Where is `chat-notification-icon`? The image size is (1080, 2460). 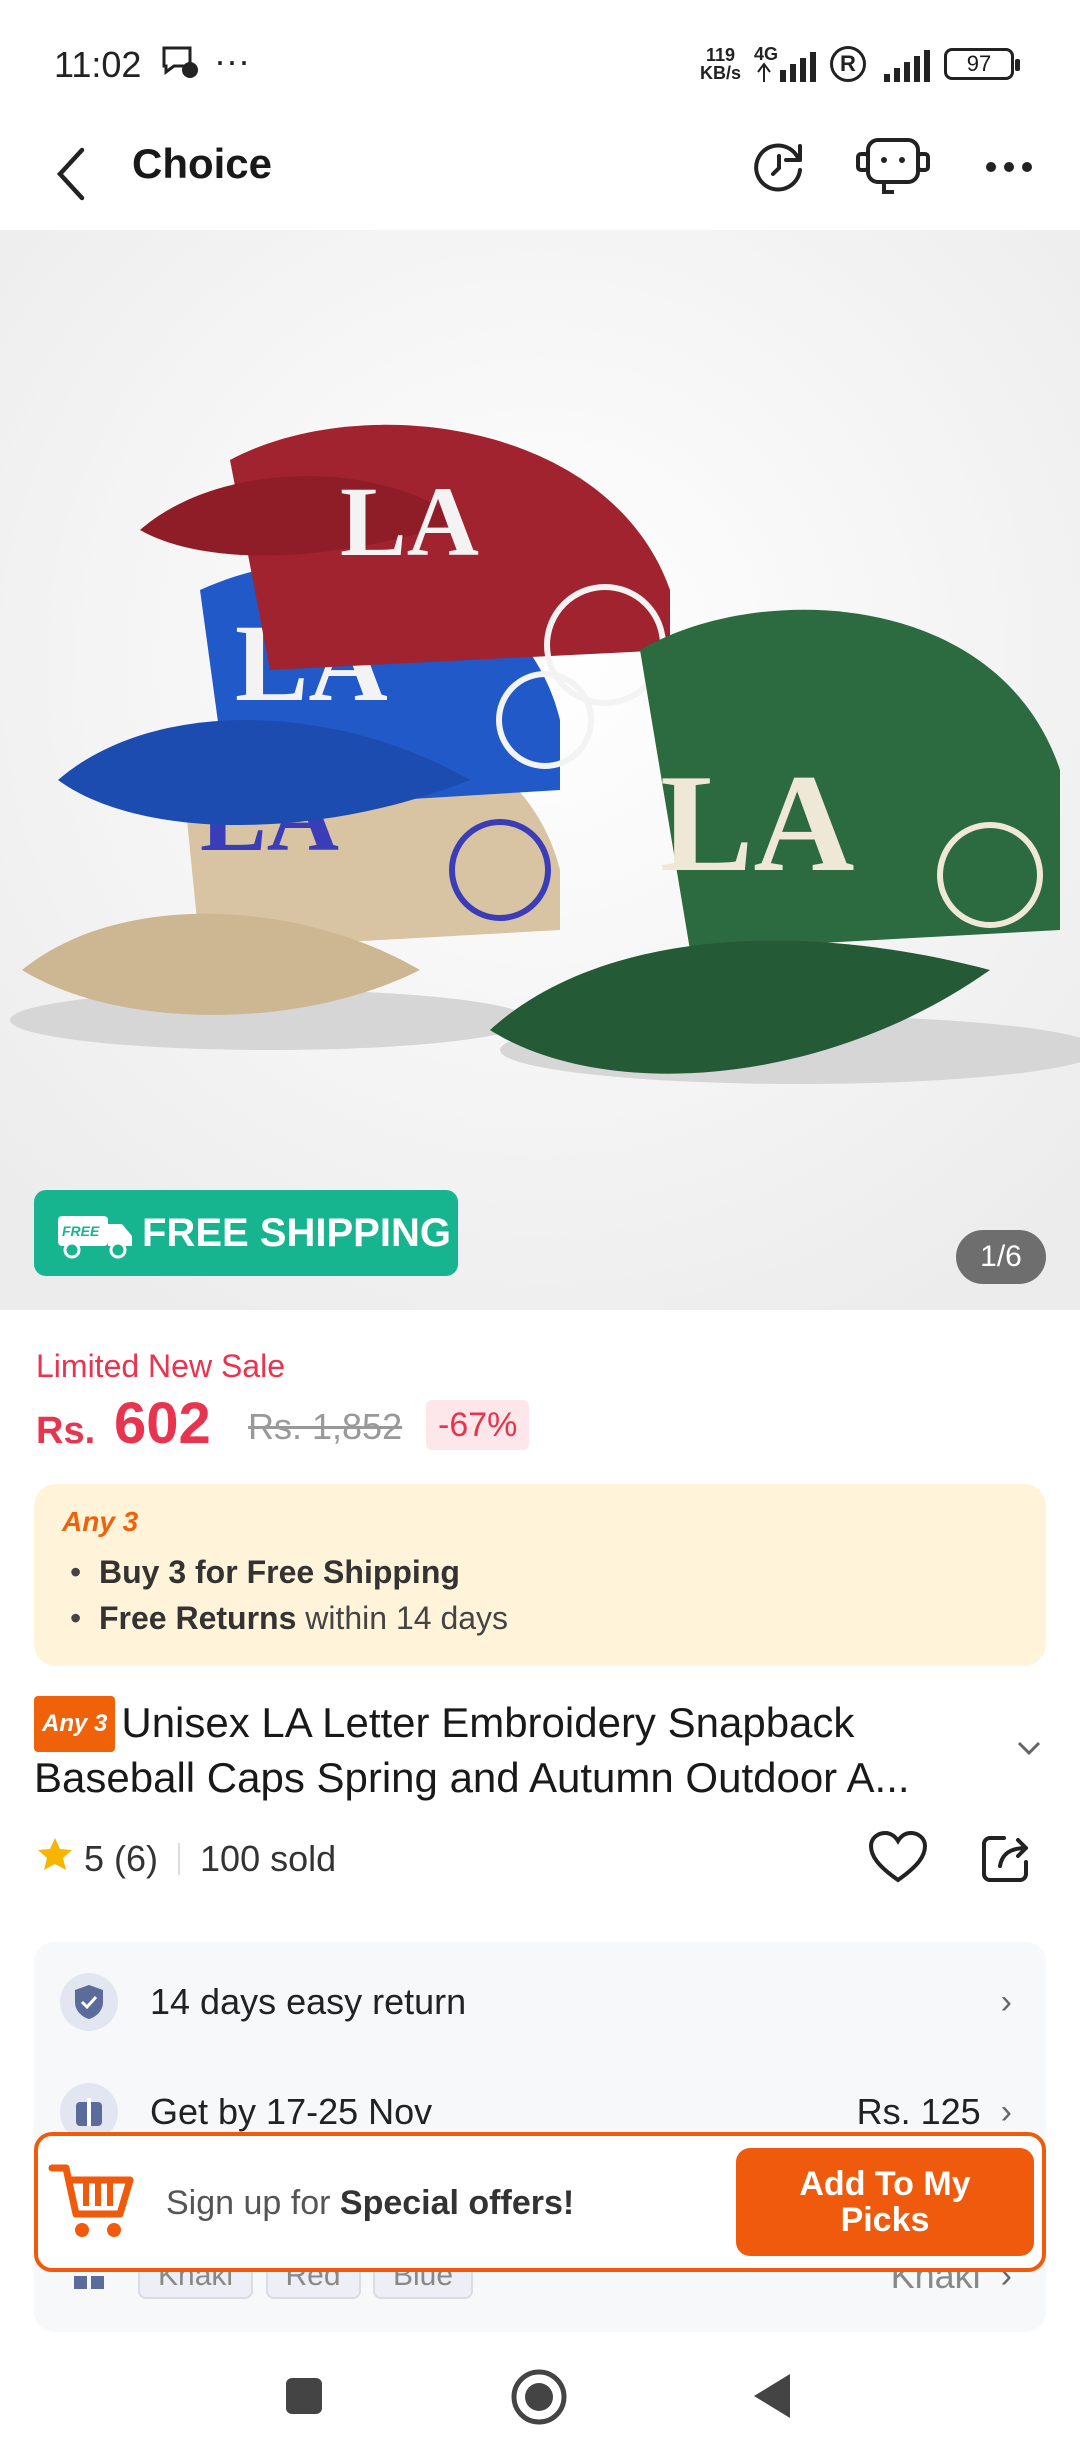 chat-notification-icon is located at coordinates (180, 64).